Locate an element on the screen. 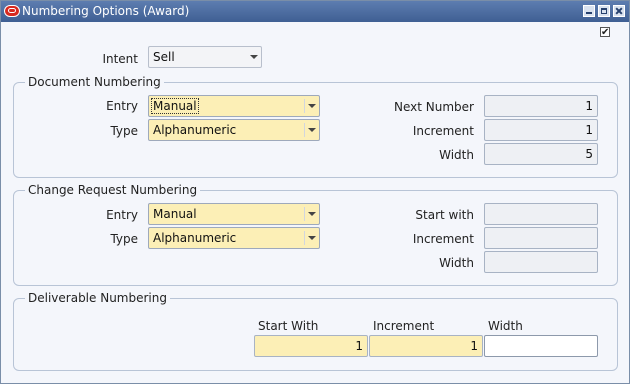 Image resolution: width=630 pixels, height=384 pixels. deliverable-increment-field: 1 is located at coordinates (426, 346).